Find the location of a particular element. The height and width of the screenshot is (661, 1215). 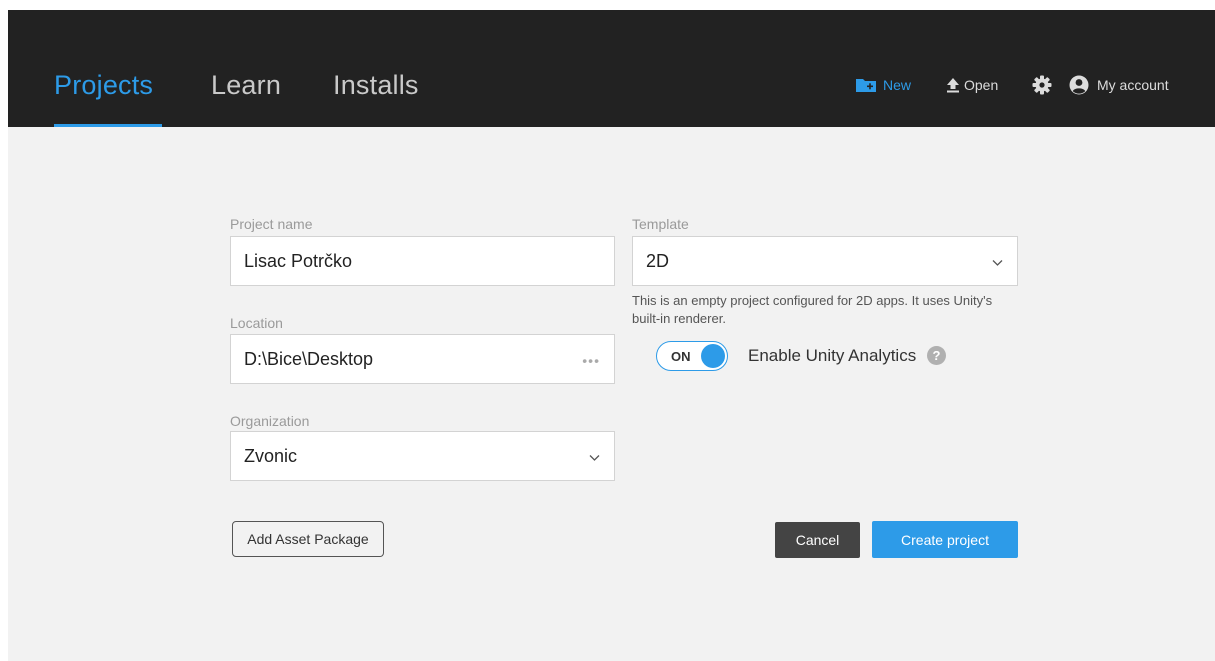

tab-projects: Projects is located at coordinates (103, 85).